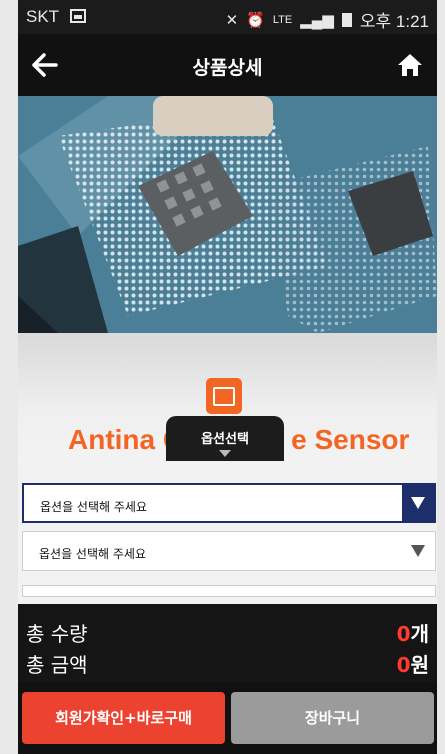  What do you see at coordinates (229, 591) in the screenshot?
I see `selected-options-list` at bounding box center [229, 591].